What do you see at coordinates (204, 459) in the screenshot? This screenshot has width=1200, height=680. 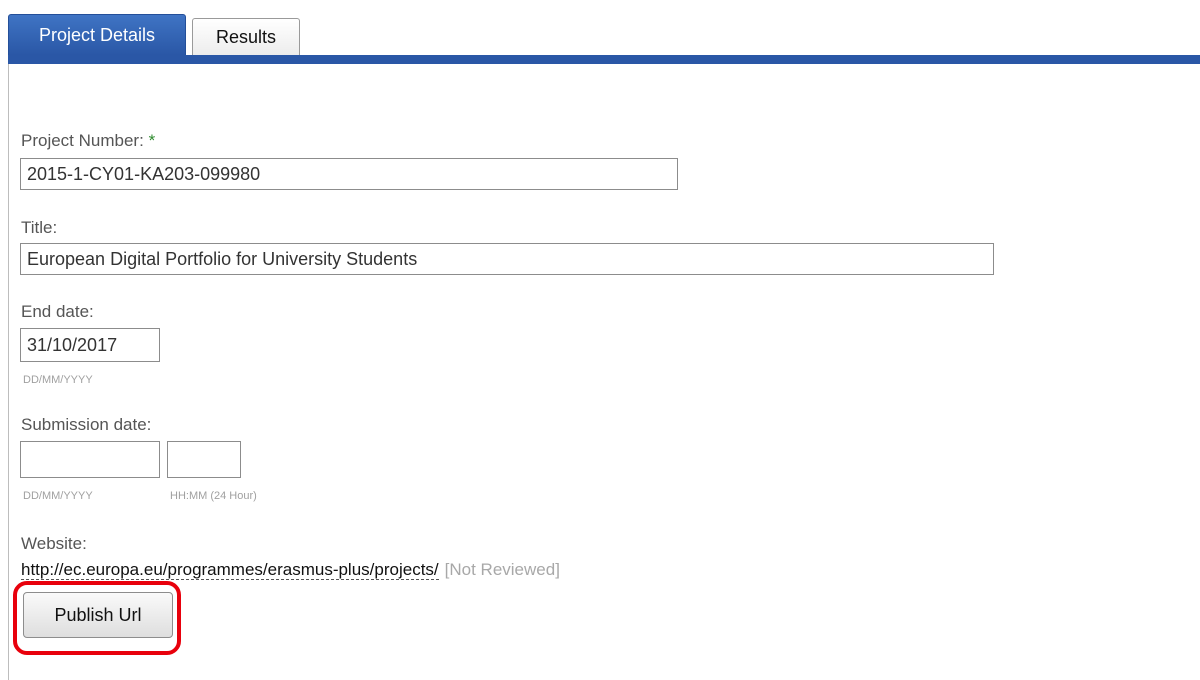 I see `submission-time-input` at bounding box center [204, 459].